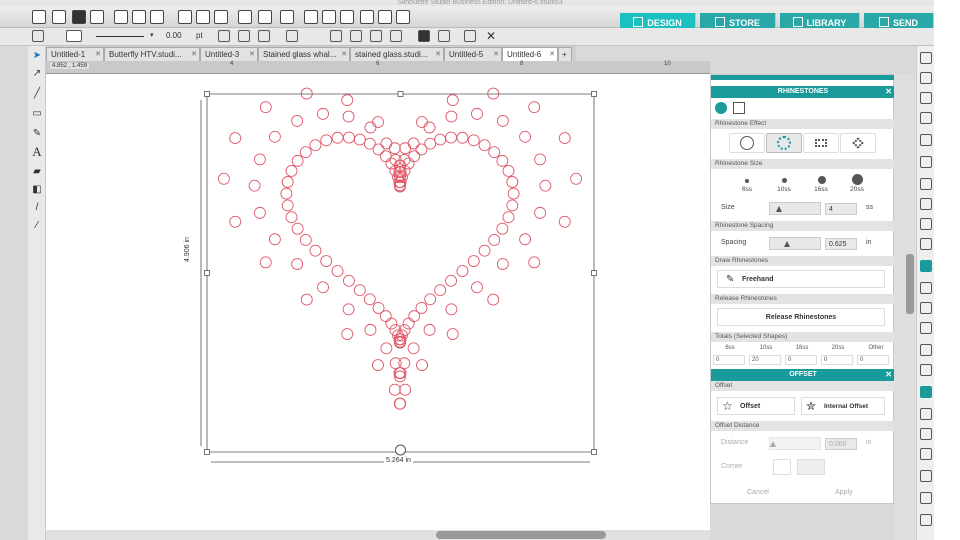  What do you see at coordinates (221, 17) in the screenshot?
I see `replicate-icon` at bounding box center [221, 17].